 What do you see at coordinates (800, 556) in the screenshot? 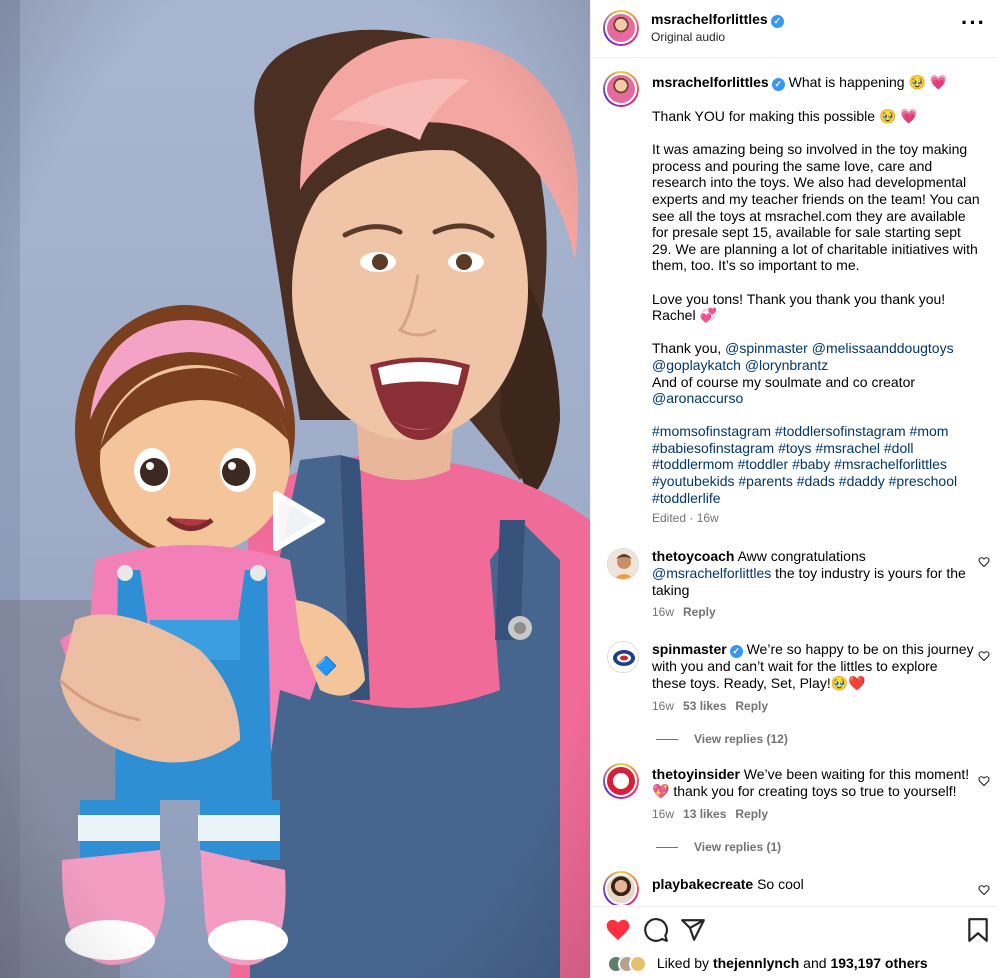
I see `comment-text: Aww congratulations` at bounding box center [800, 556].